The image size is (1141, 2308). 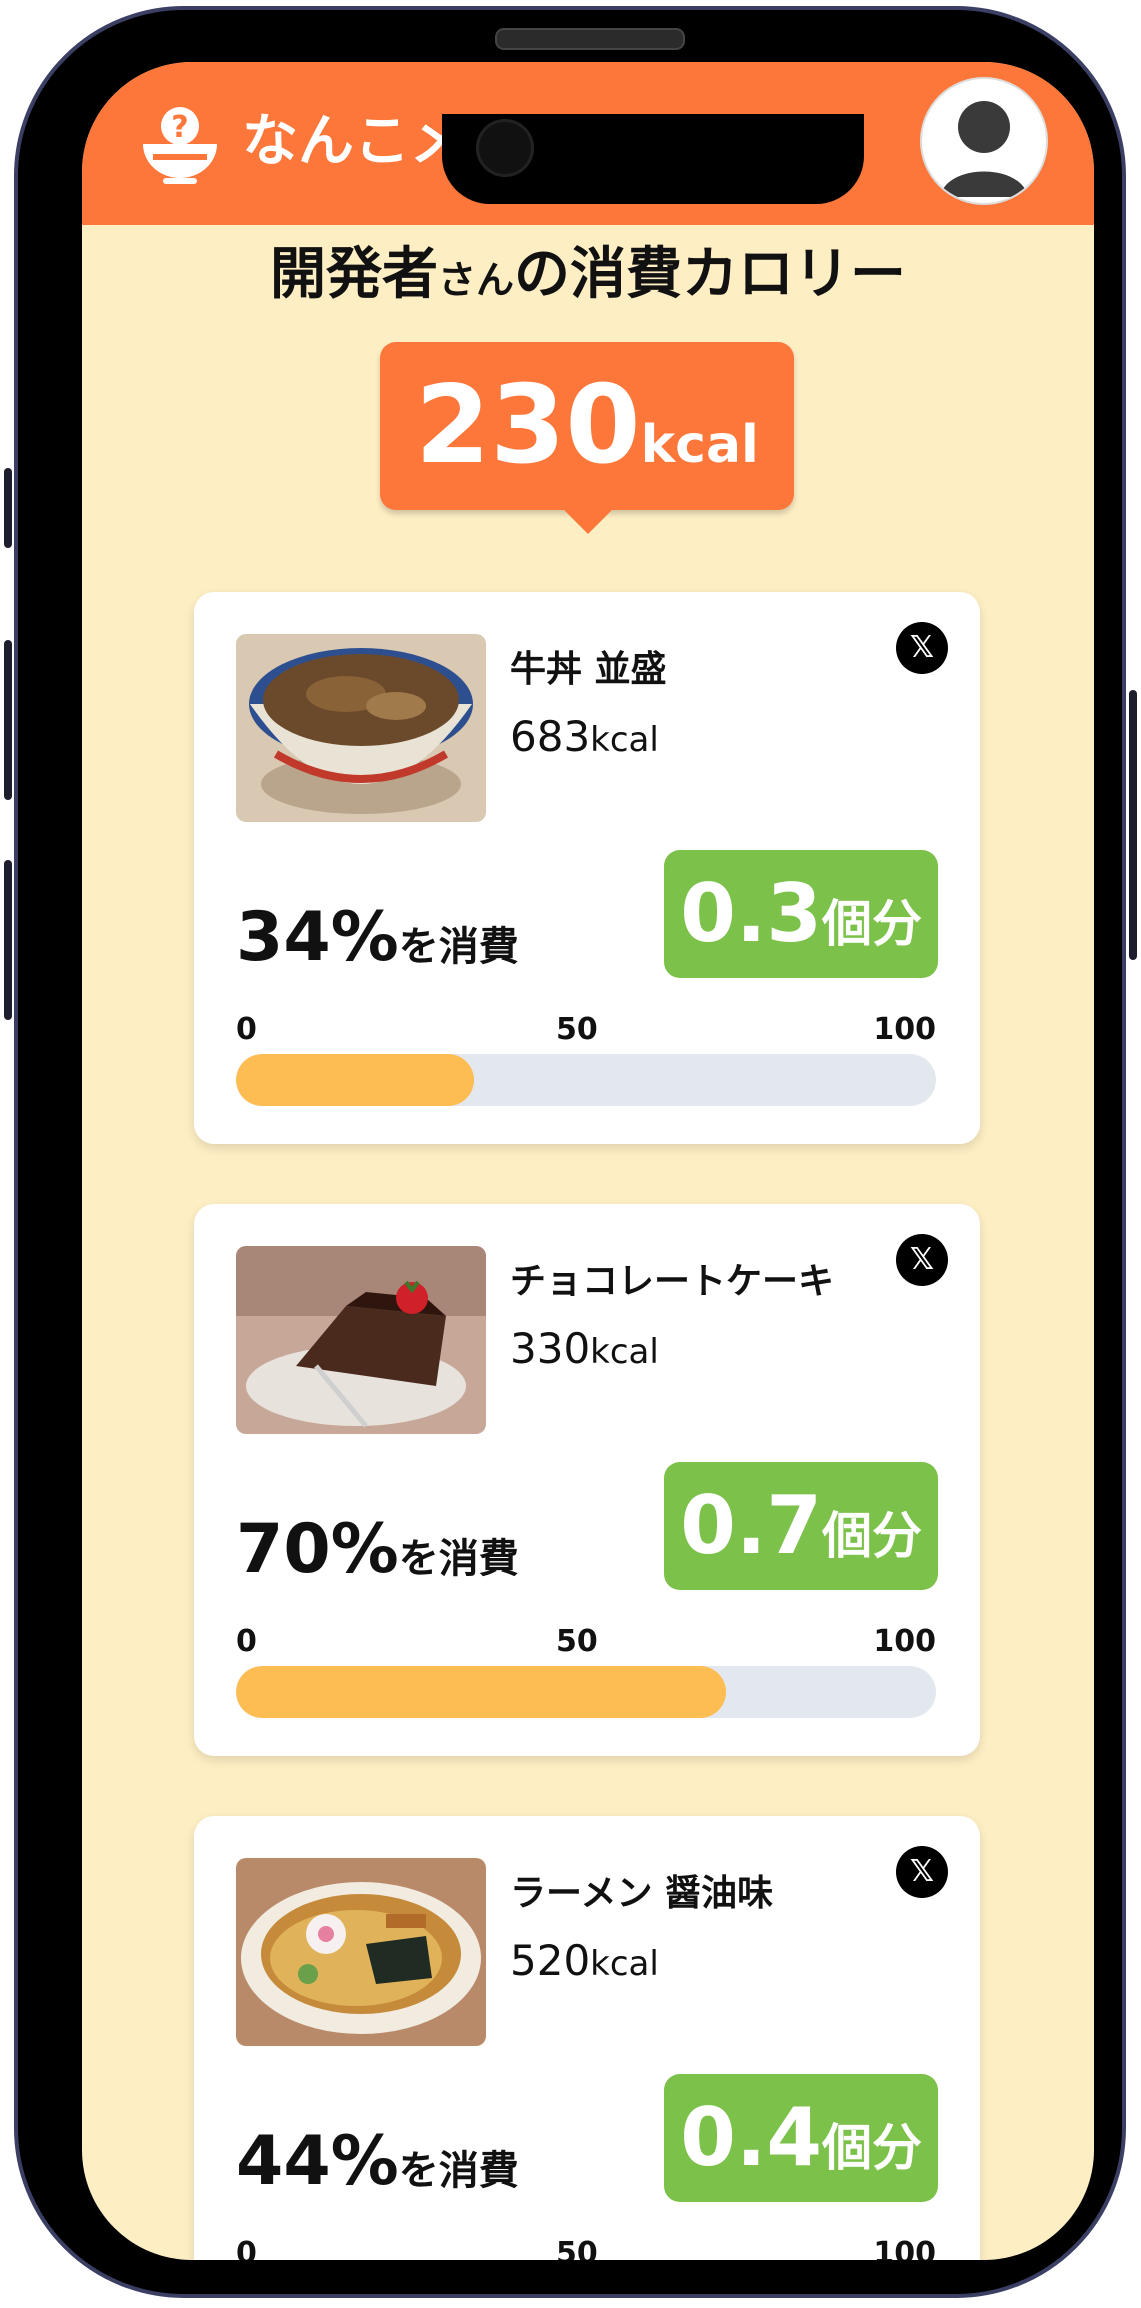 What do you see at coordinates (505, 148) in the screenshot?
I see `front-camera` at bounding box center [505, 148].